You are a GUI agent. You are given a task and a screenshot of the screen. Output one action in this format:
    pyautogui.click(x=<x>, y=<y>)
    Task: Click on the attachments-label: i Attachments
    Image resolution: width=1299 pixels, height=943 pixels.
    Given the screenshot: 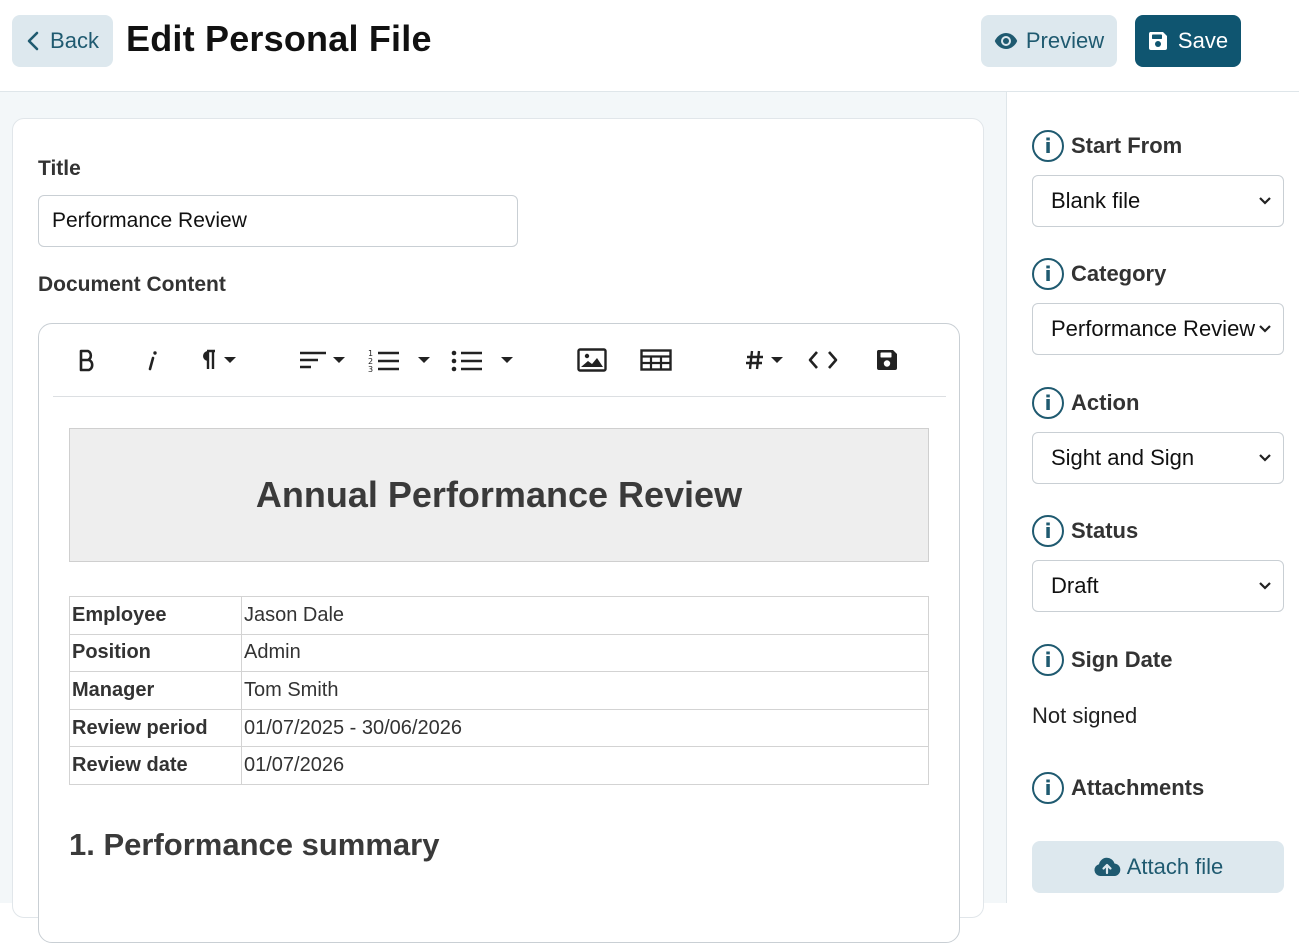 What is the action you would take?
    pyautogui.click(x=1118, y=788)
    